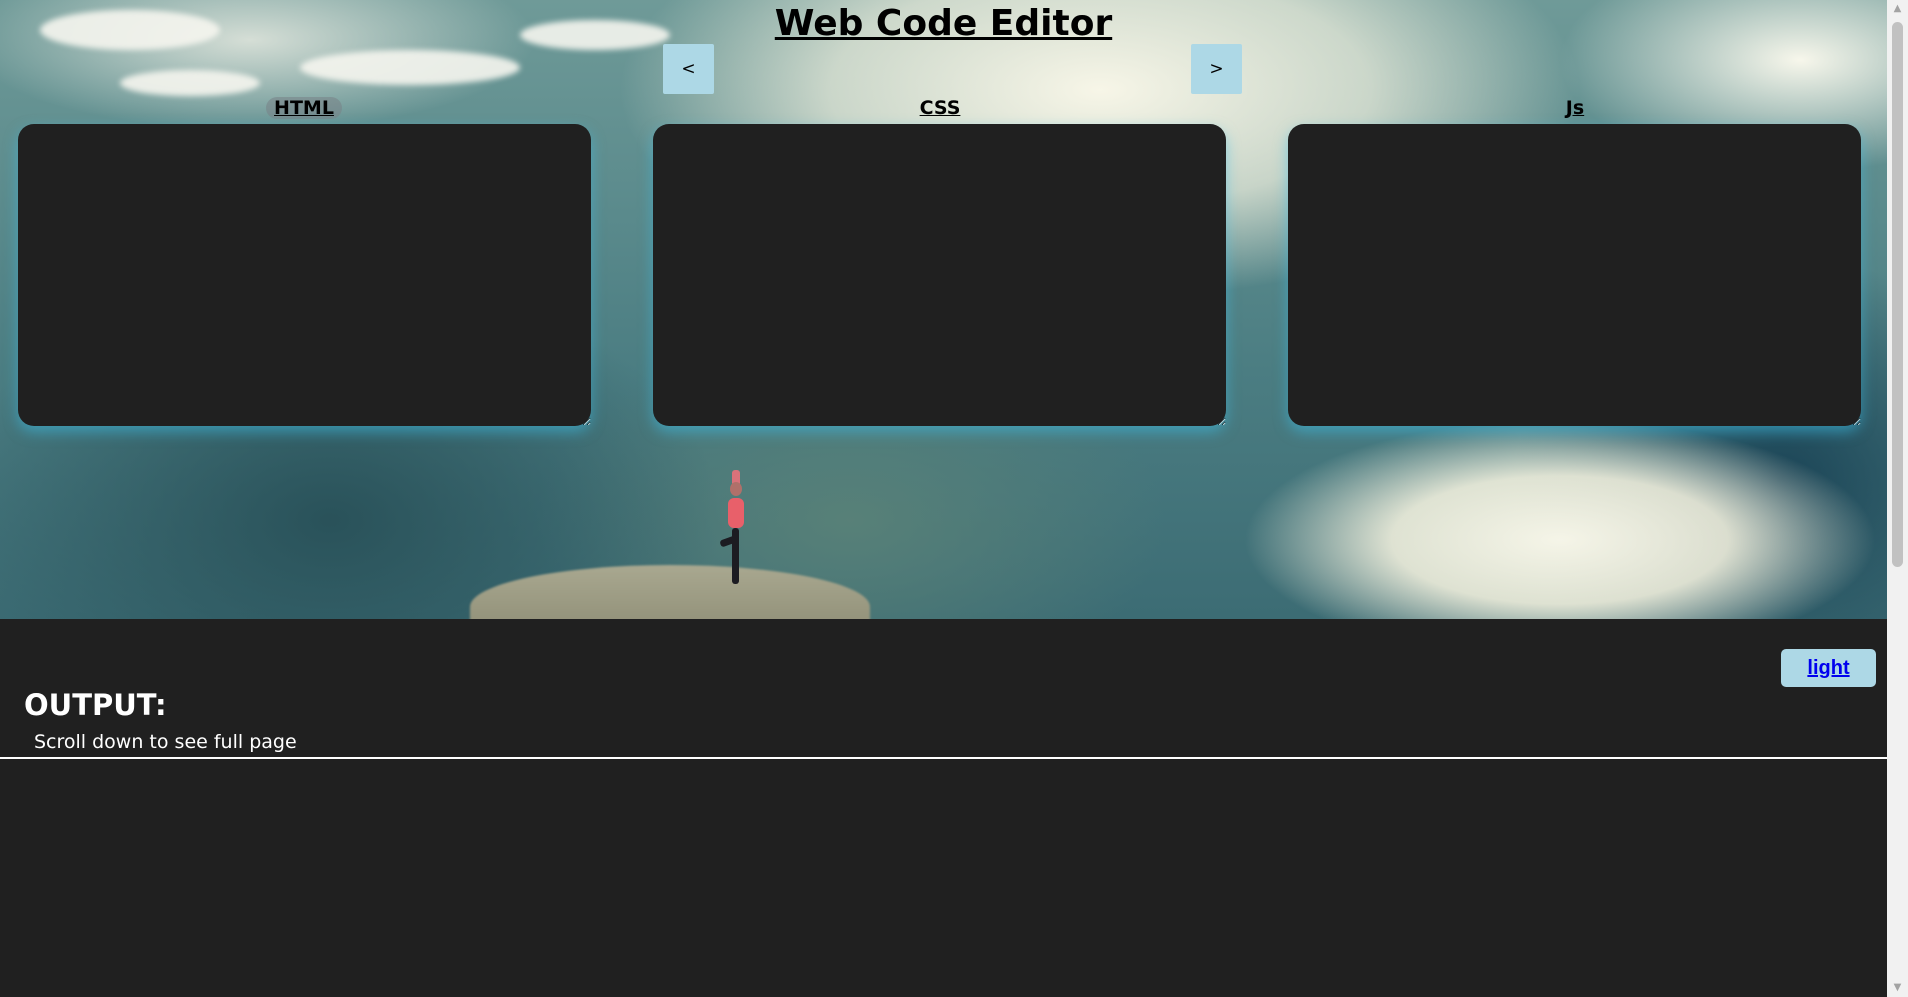  Describe the element at coordinates (943, 23) in the screenshot. I see `page-title: Web Code Editor` at that location.